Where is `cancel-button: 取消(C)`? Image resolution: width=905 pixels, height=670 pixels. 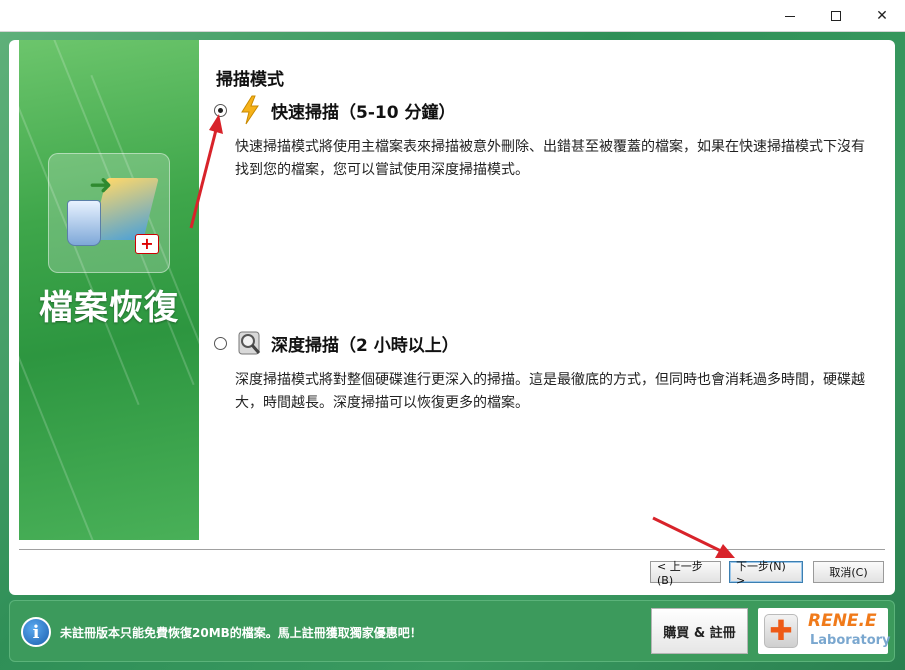
cancel-button: 取消(C) is located at coordinates (848, 572).